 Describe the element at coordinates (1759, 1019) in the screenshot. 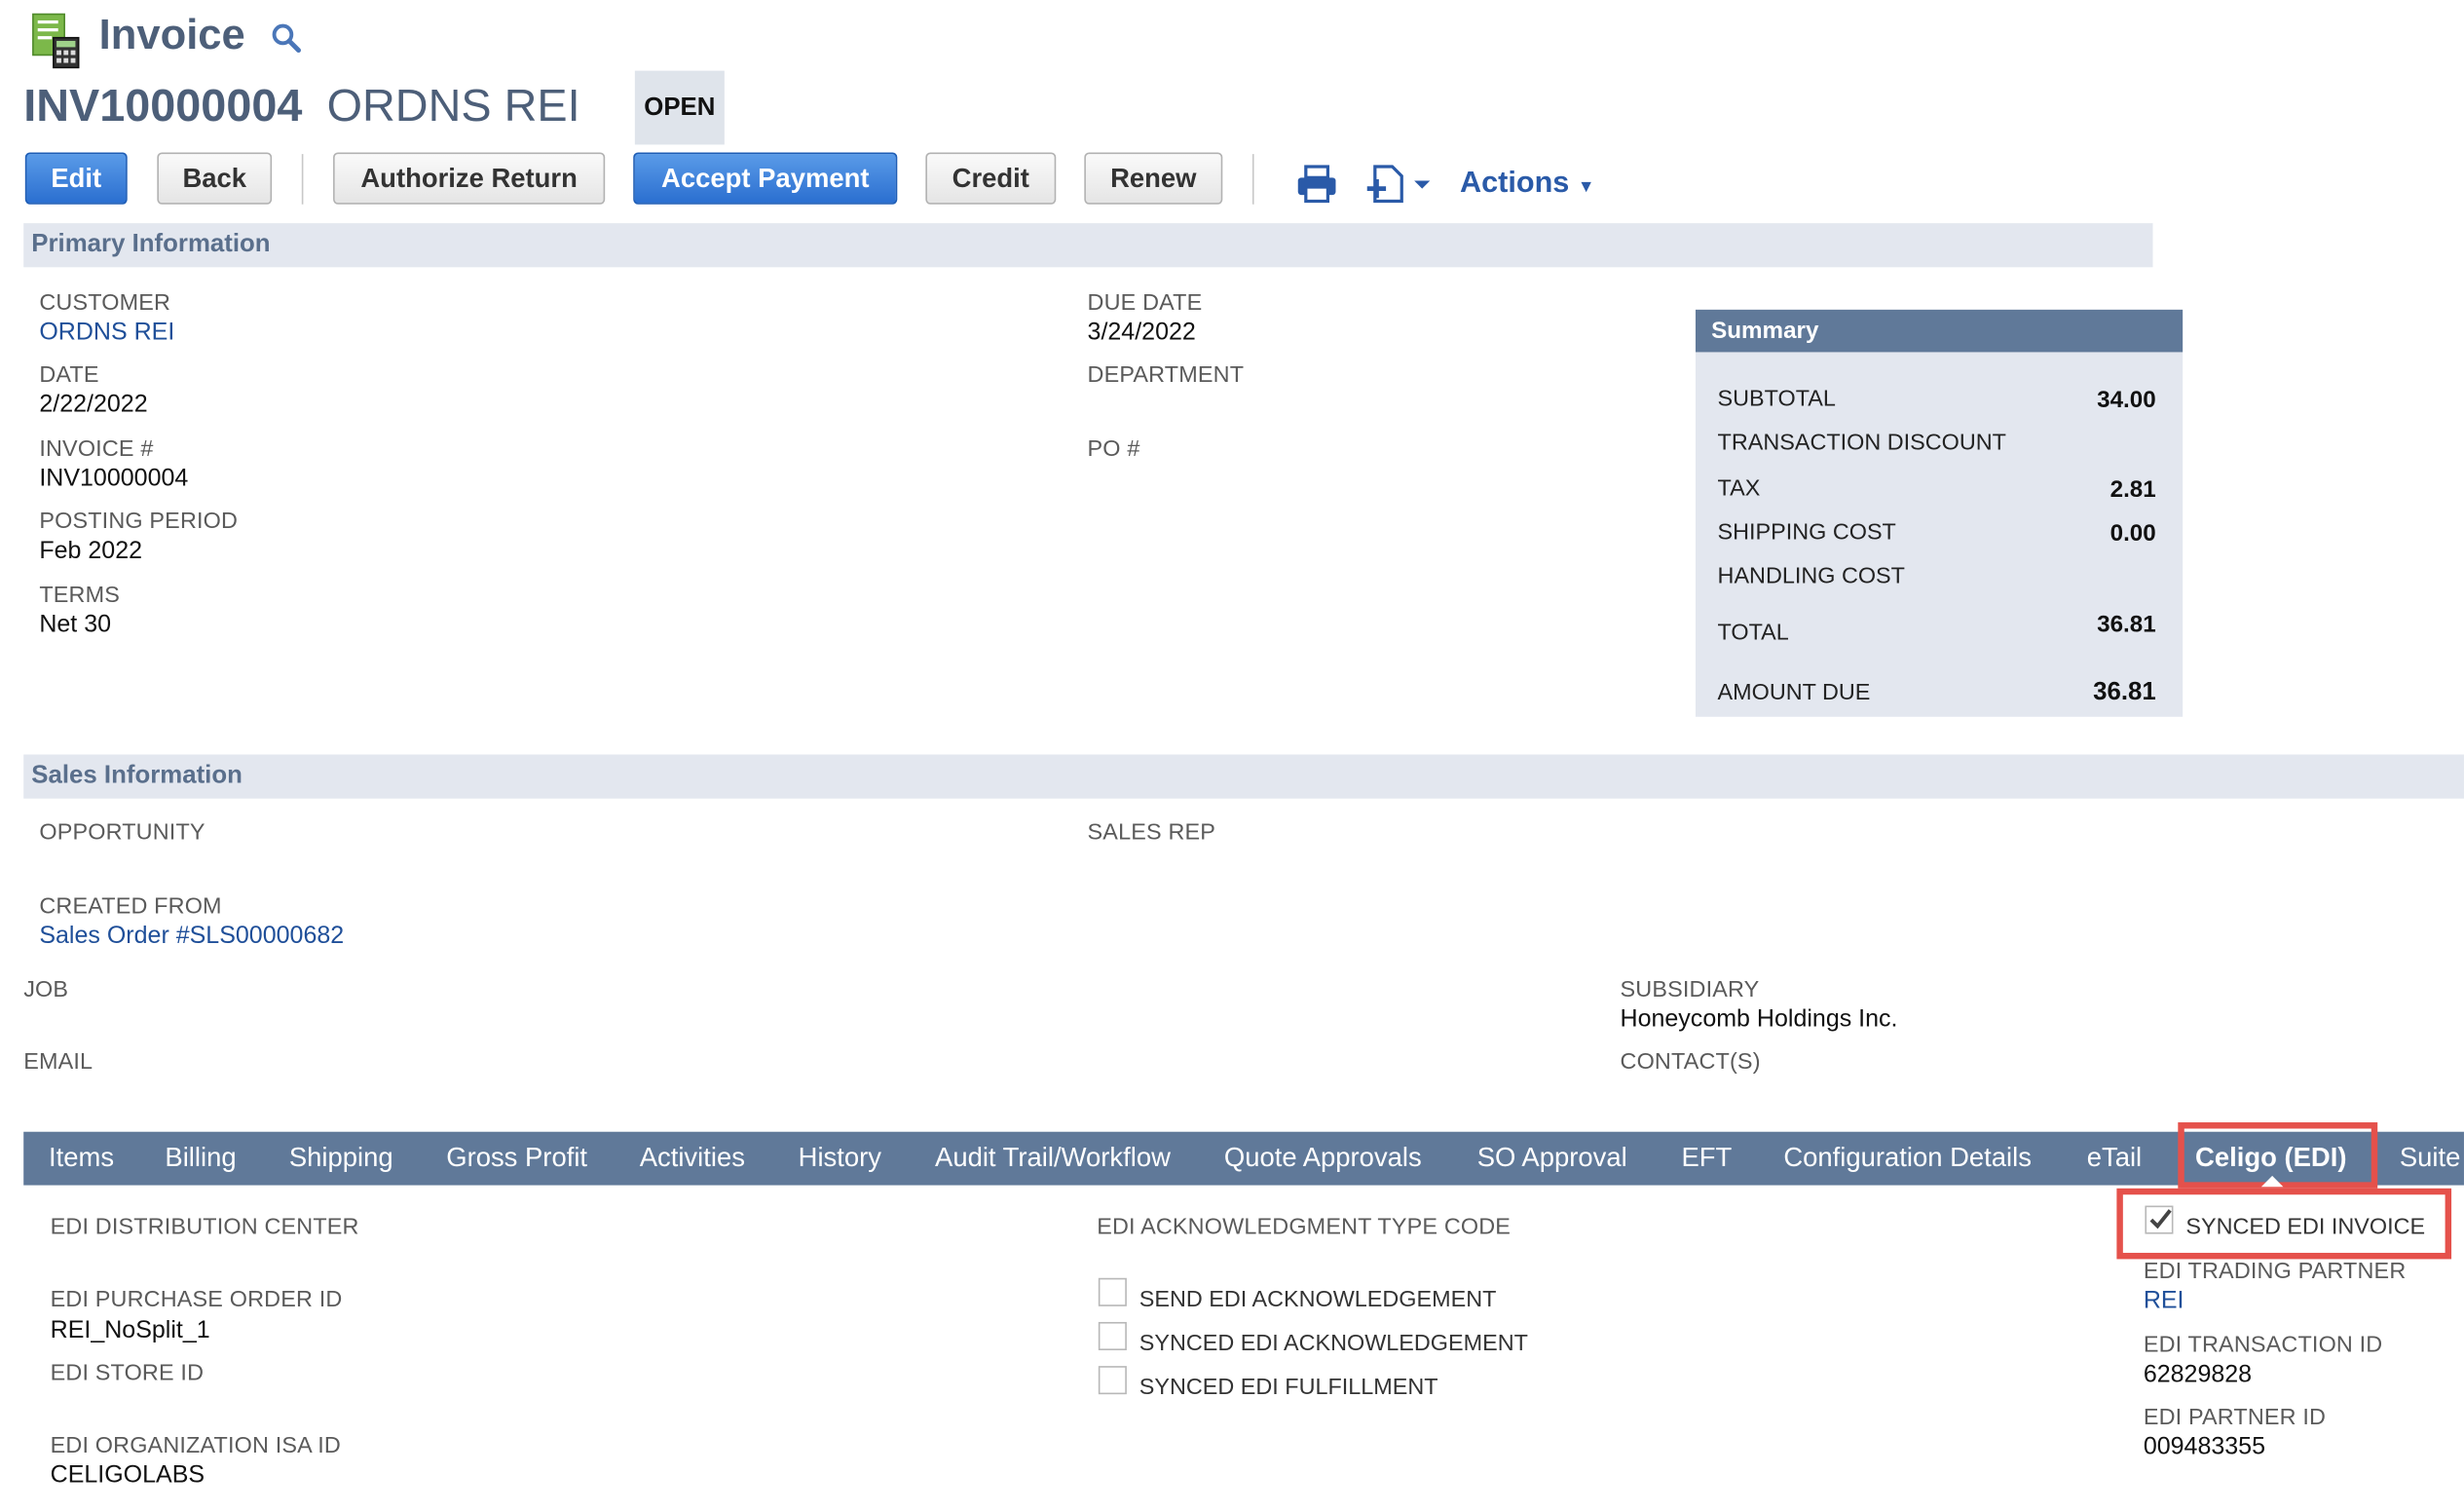

I see `subsidiary-value: Honeycomb Holdings Inc.` at that location.